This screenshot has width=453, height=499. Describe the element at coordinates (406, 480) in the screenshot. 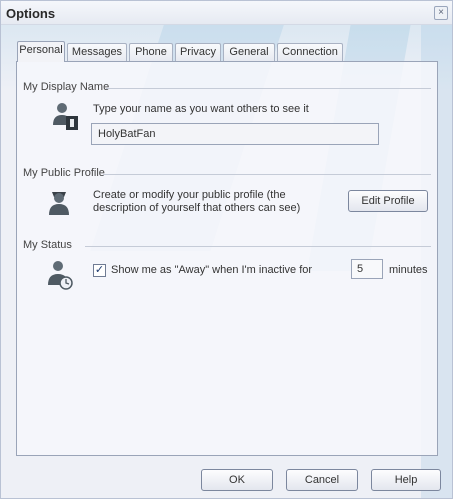

I see `help-button: Help` at that location.